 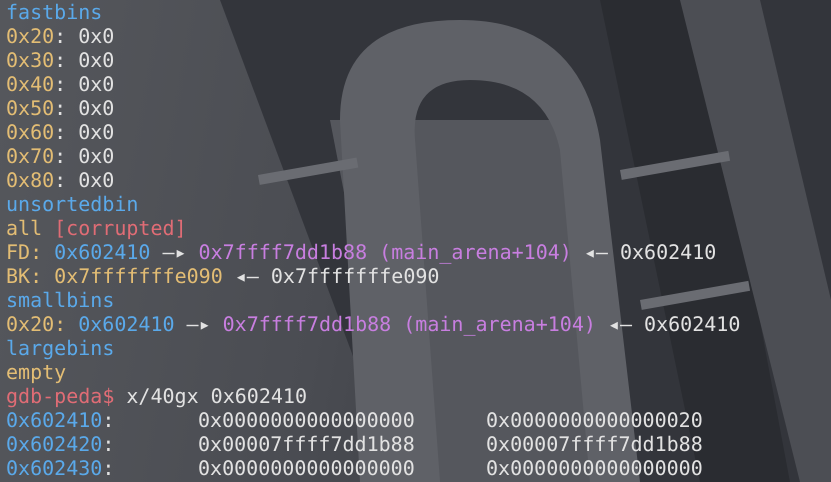 What do you see at coordinates (337, 276) in the screenshot?
I see `value-text: ◂— 0x7fffffffe090` at bounding box center [337, 276].